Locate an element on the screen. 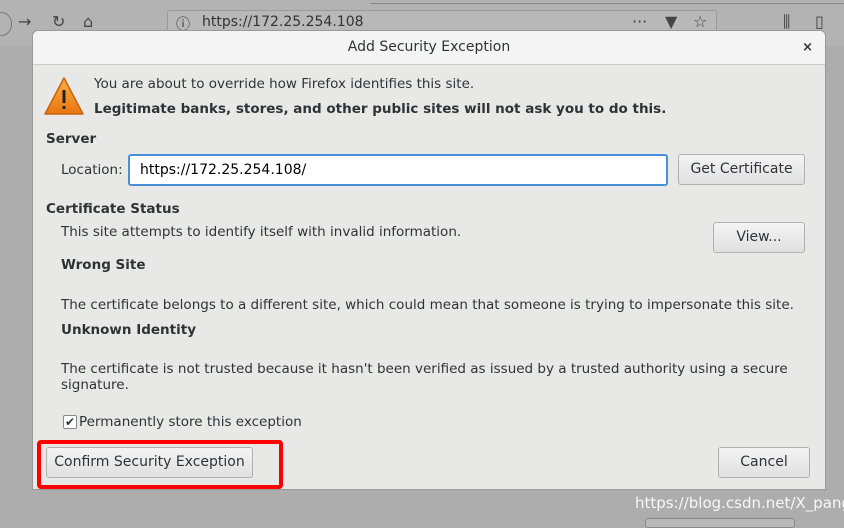 Image resolution: width=844 pixels, height=528 pixels. cancel-button: Cancel is located at coordinates (764, 462).